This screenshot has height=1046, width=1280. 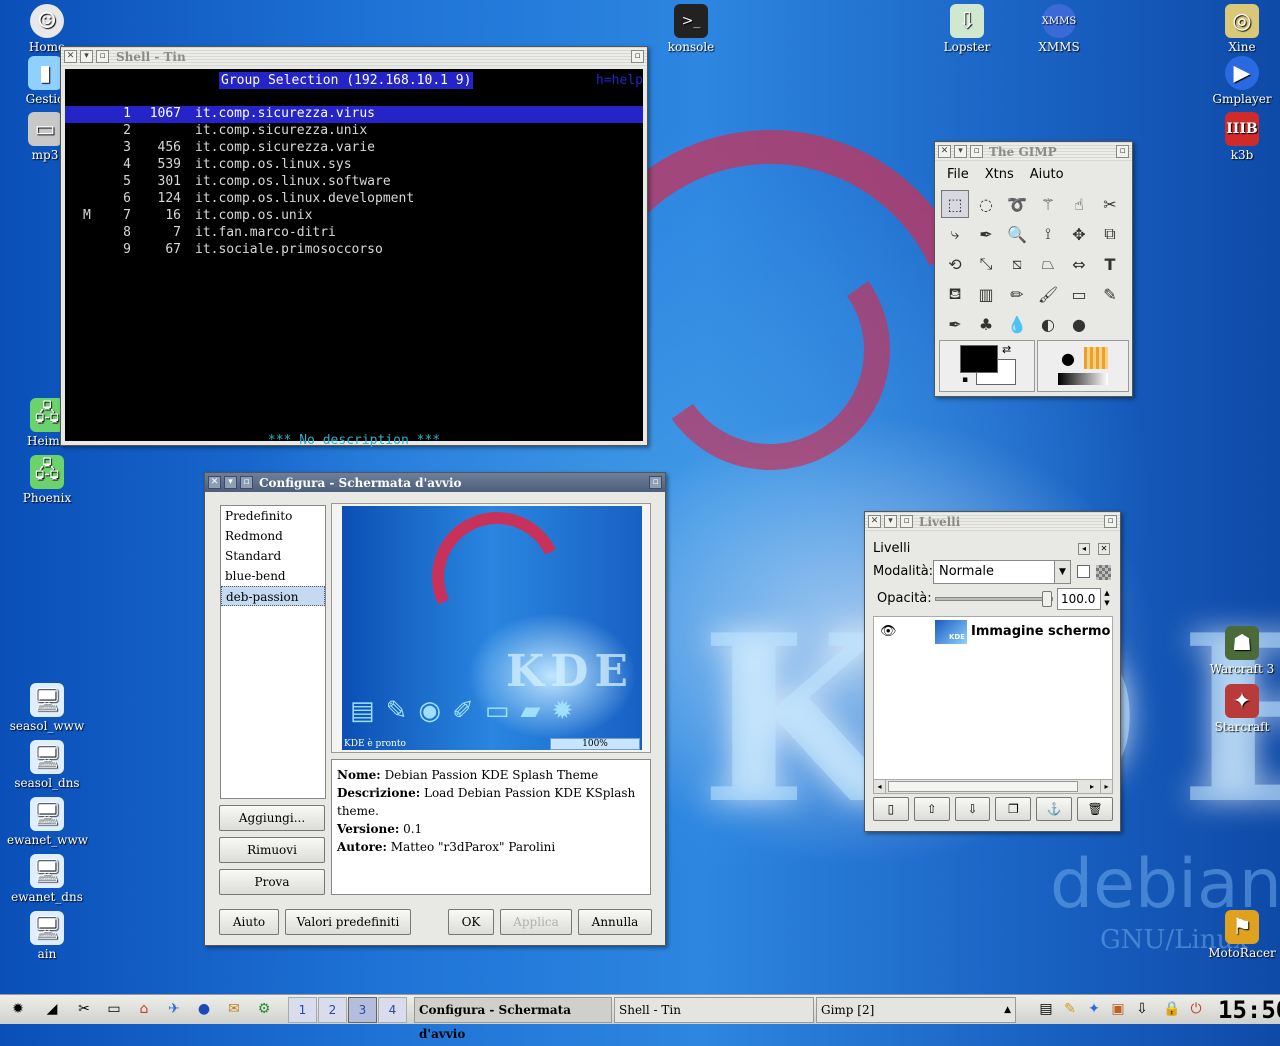 What do you see at coordinates (1017, 294) in the screenshot?
I see `pencil-icon: ✏` at bounding box center [1017, 294].